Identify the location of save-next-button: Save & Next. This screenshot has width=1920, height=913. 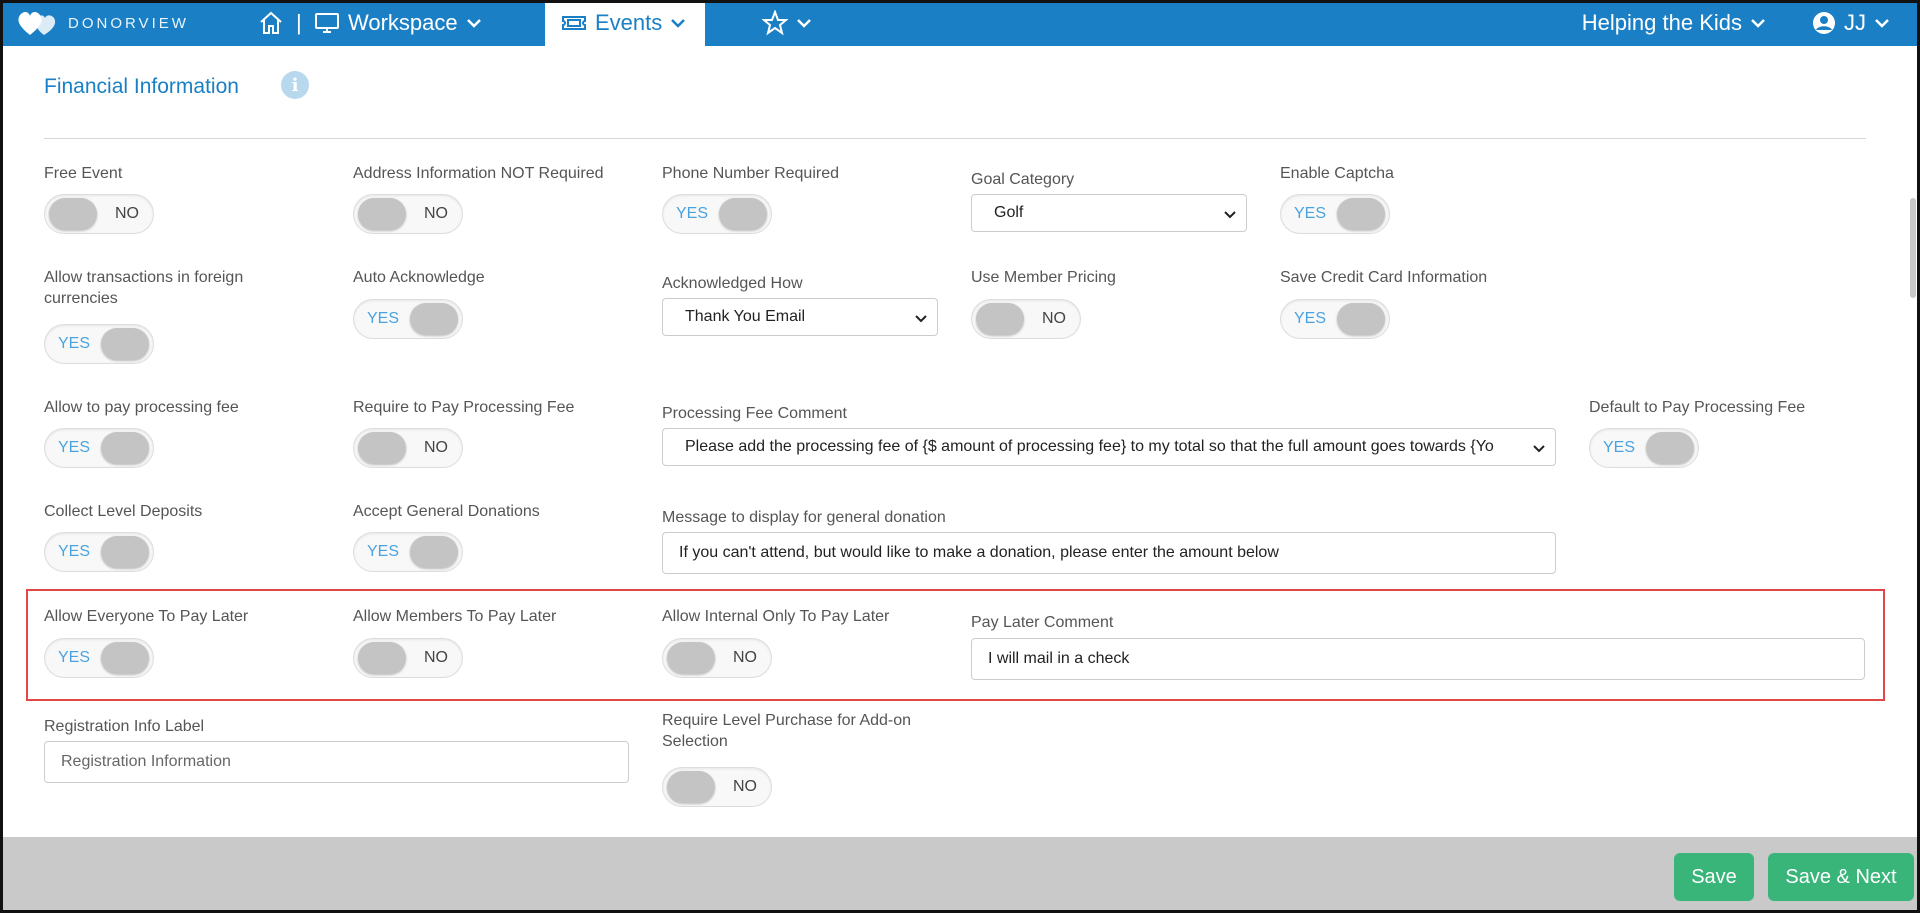
(1841, 877).